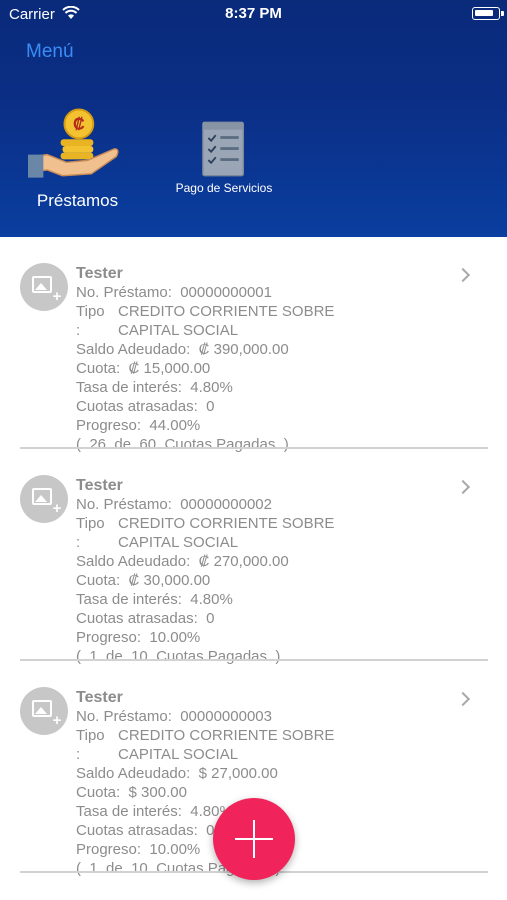 The width and height of the screenshot is (507, 900). I want to click on checklist-icon, so click(223, 149).